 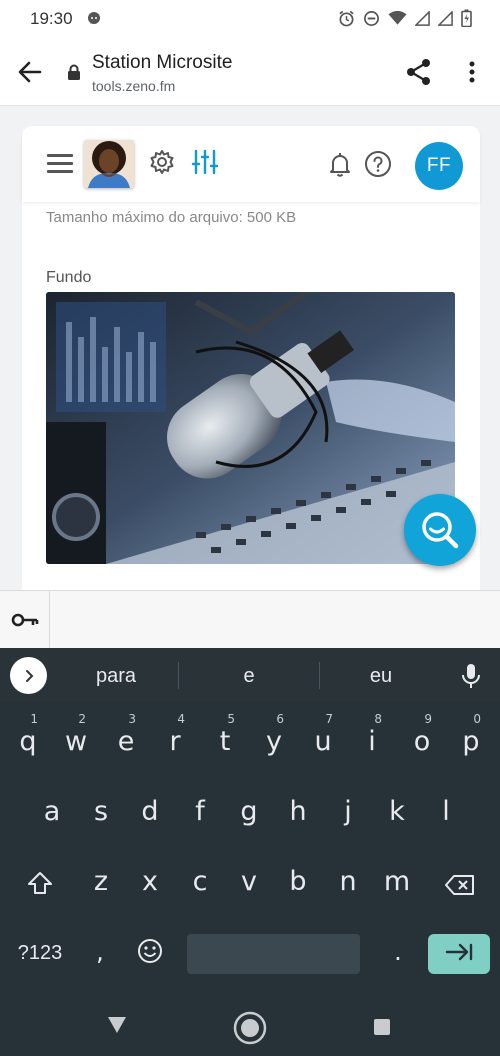 I want to click on share-icon, so click(x=419, y=72).